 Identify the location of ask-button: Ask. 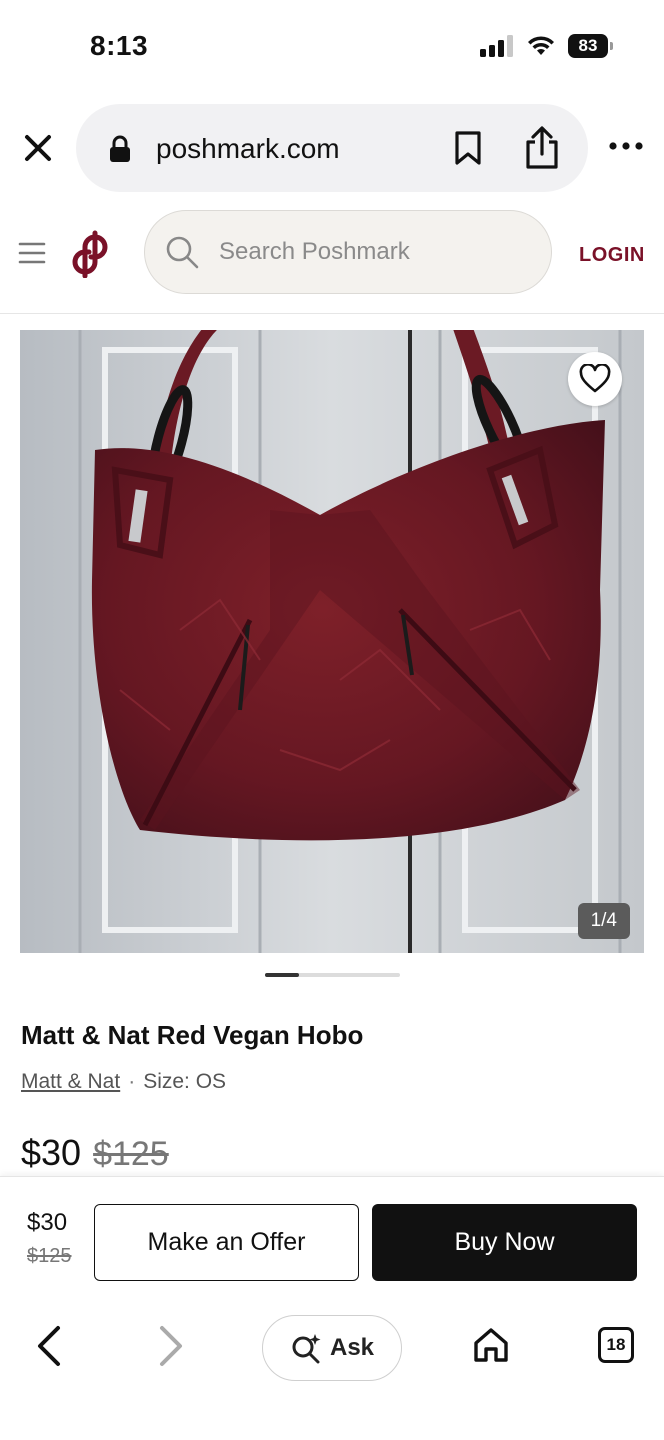
(332, 1348).